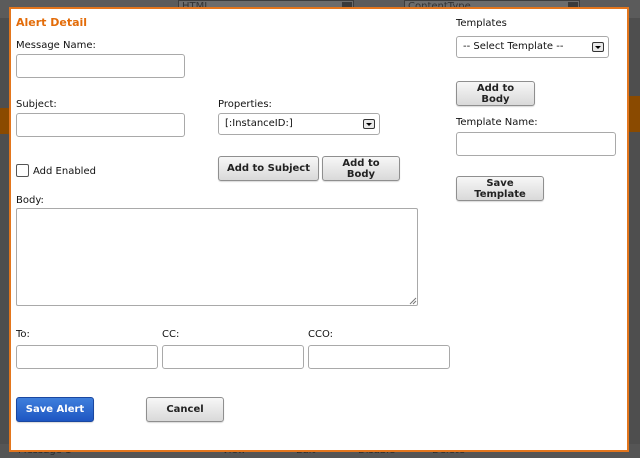  What do you see at coordinates (379, 357) in the screenshot?
I see `cco-input` at bounding box center [379, 357].